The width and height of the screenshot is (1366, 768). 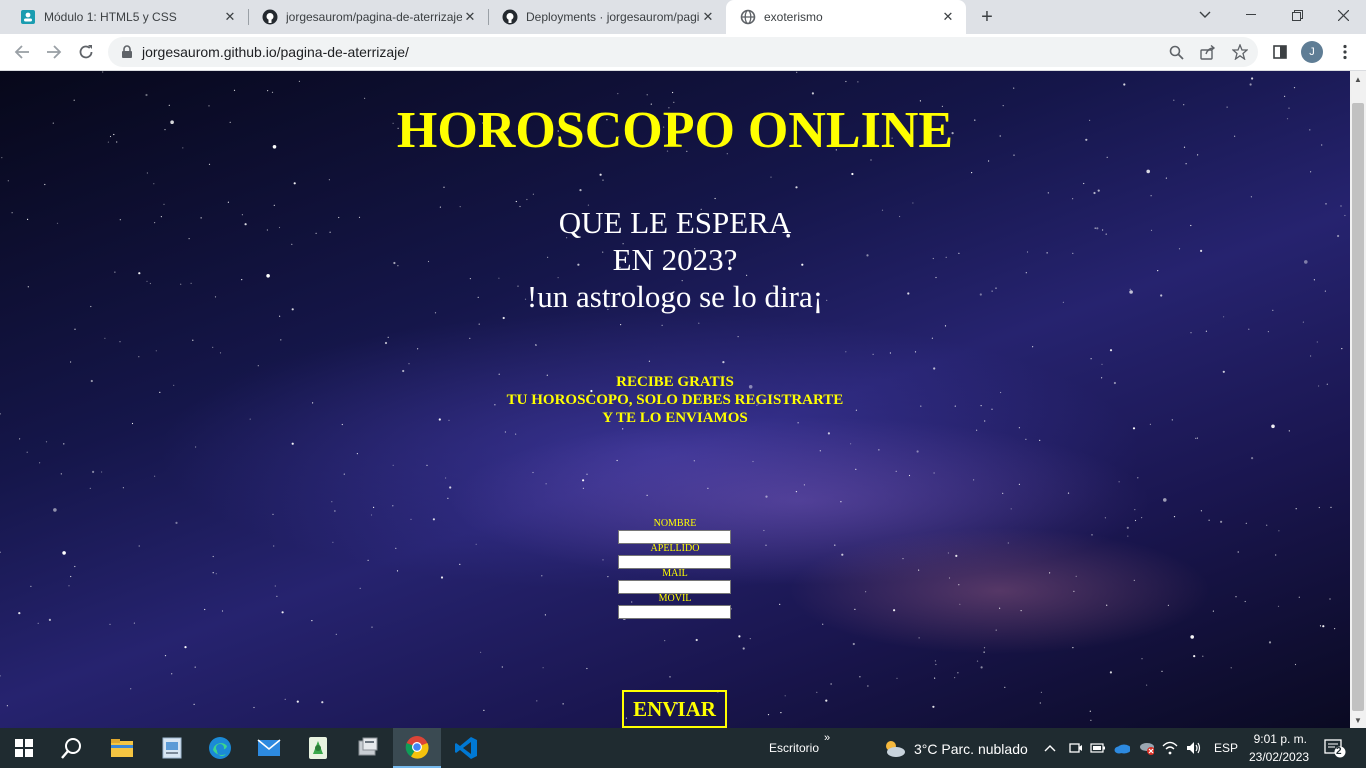 I want to click on meet-icon, so click(x=1076, y=748).